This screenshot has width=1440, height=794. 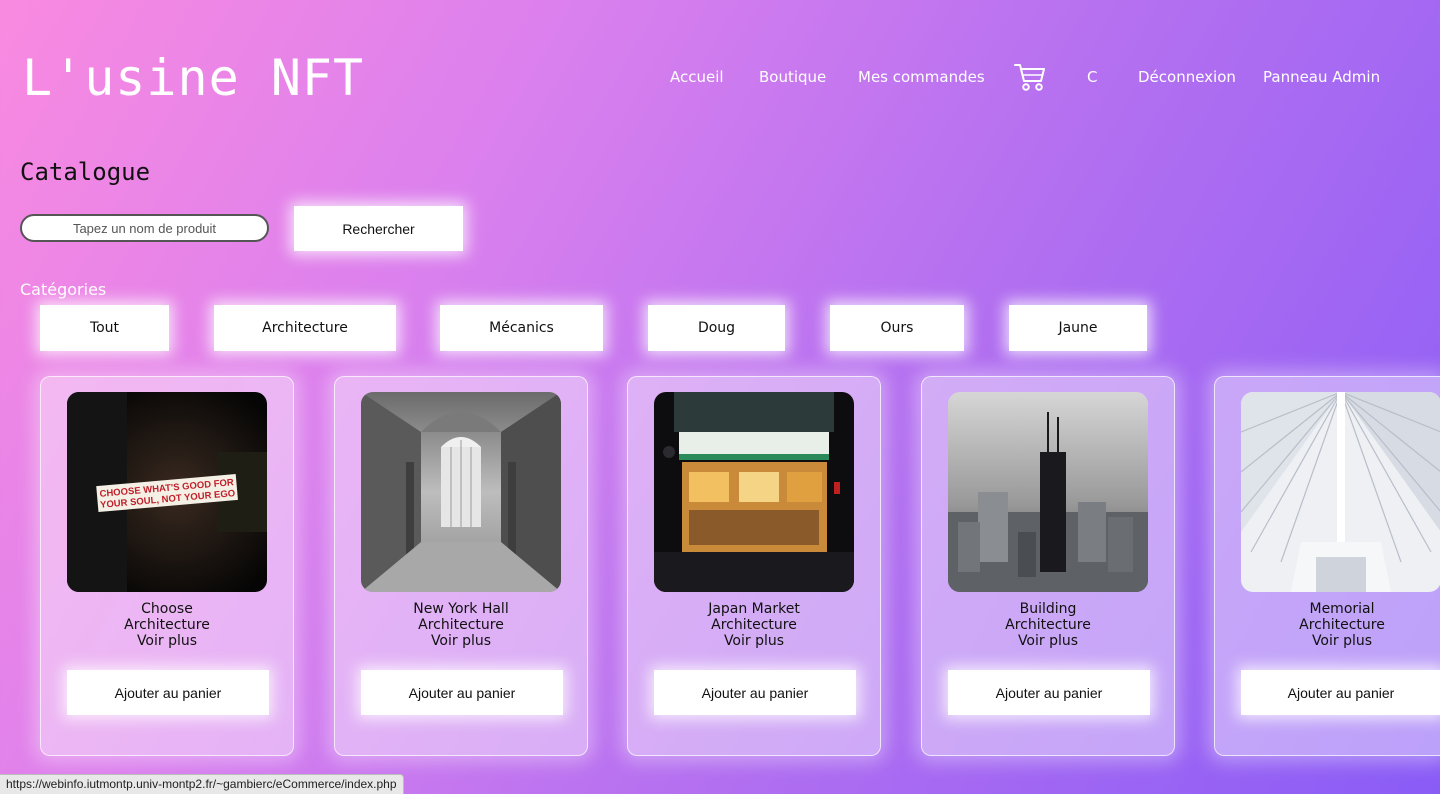 I want to click on product-info: Japan Market Architecture Voir plus, so click(x=754, y=625).